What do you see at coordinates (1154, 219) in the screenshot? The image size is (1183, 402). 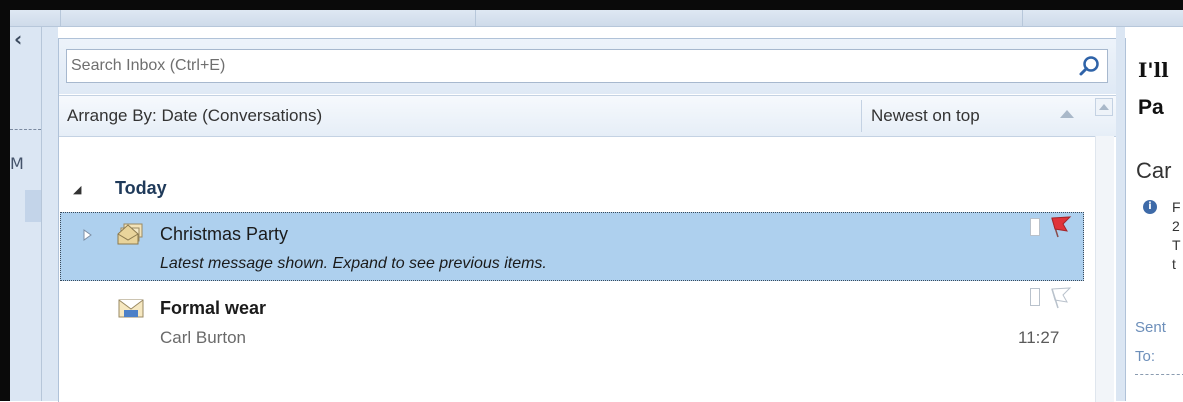 I see `reading-pane: I'll Pa Car i F 2 T t Sent To:` at bounding box center [1154, 219].